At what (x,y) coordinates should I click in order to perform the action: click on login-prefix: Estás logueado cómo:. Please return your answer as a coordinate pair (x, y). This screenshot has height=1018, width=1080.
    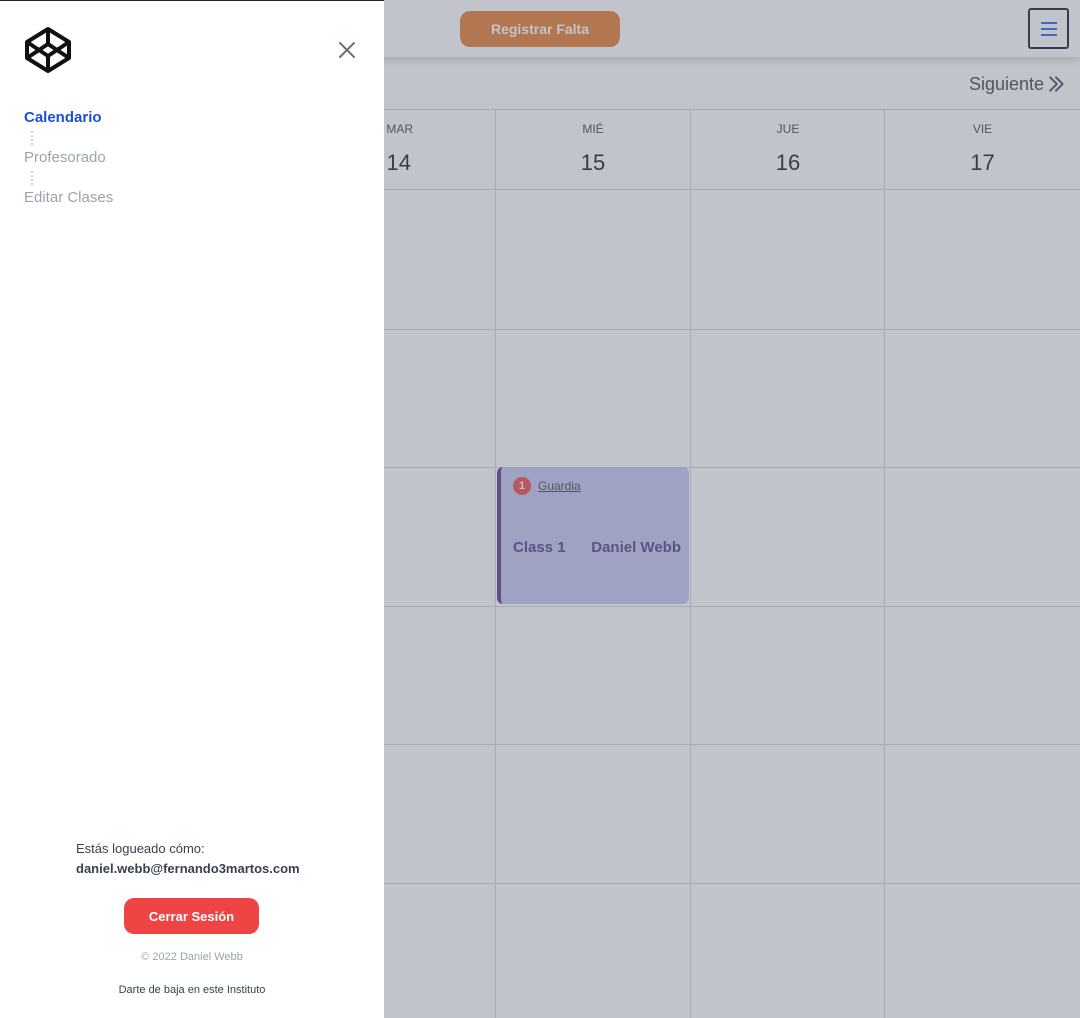
    Looking at the image, I should click on (140, 848).